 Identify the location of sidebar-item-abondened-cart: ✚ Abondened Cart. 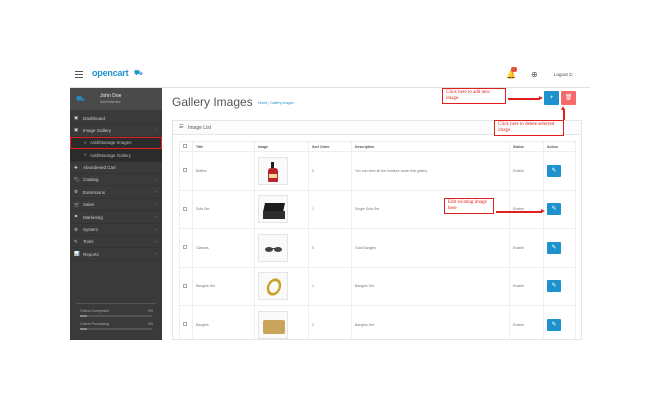
(116, 168).